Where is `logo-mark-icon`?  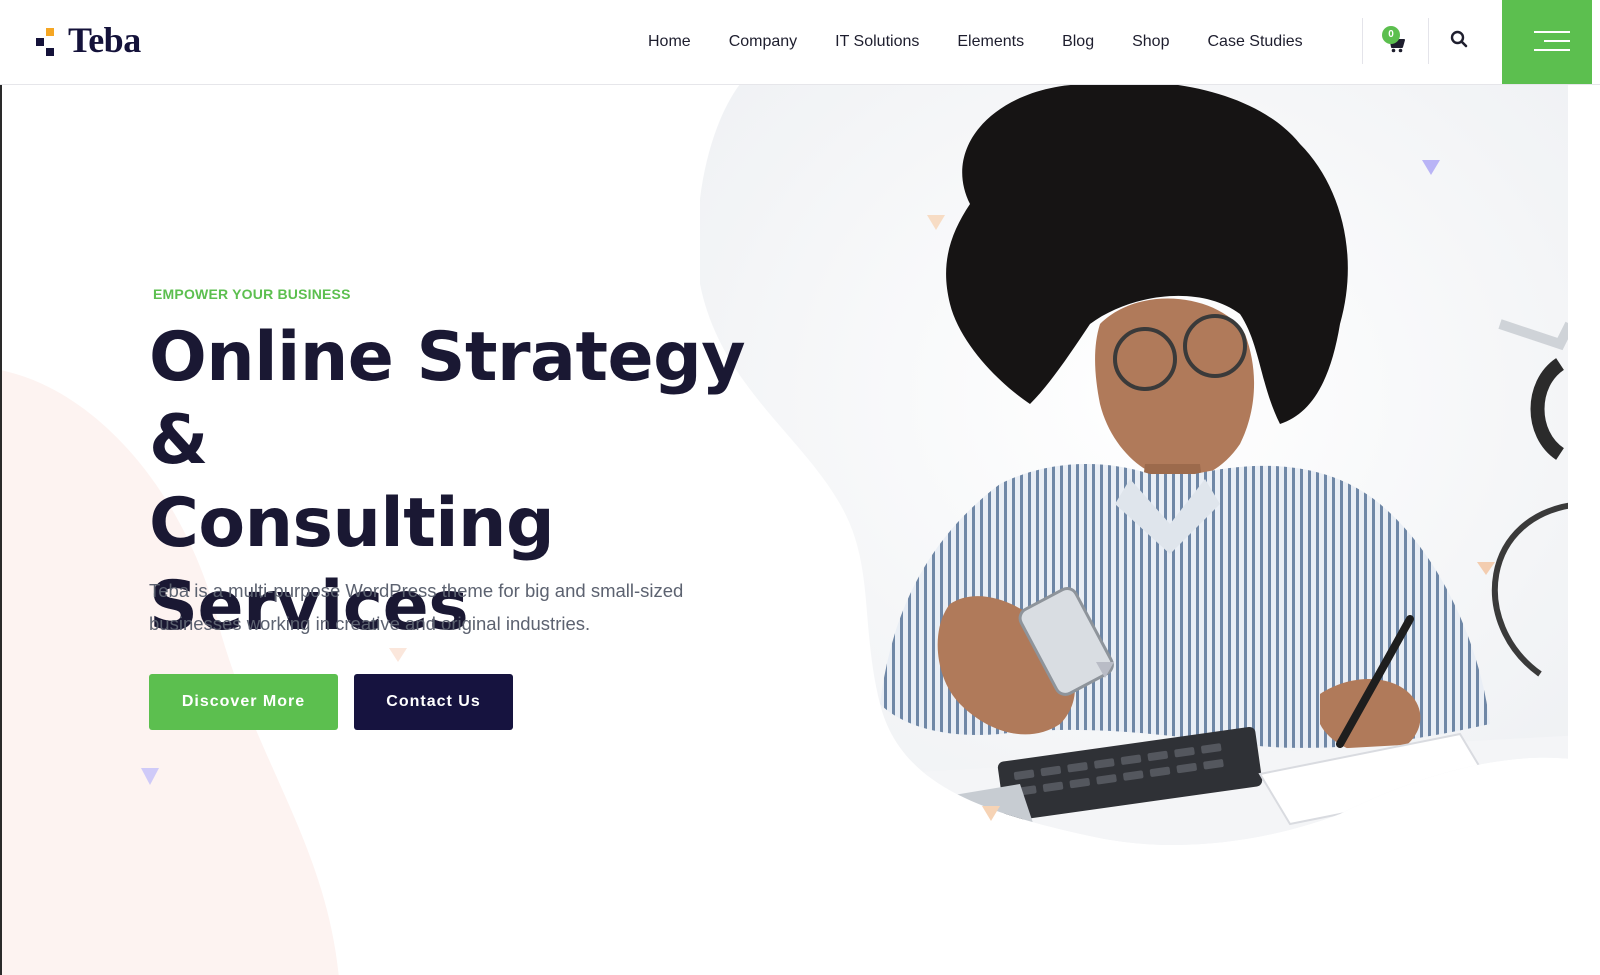
logo-mark-icon is located at coordinates (45, 40).